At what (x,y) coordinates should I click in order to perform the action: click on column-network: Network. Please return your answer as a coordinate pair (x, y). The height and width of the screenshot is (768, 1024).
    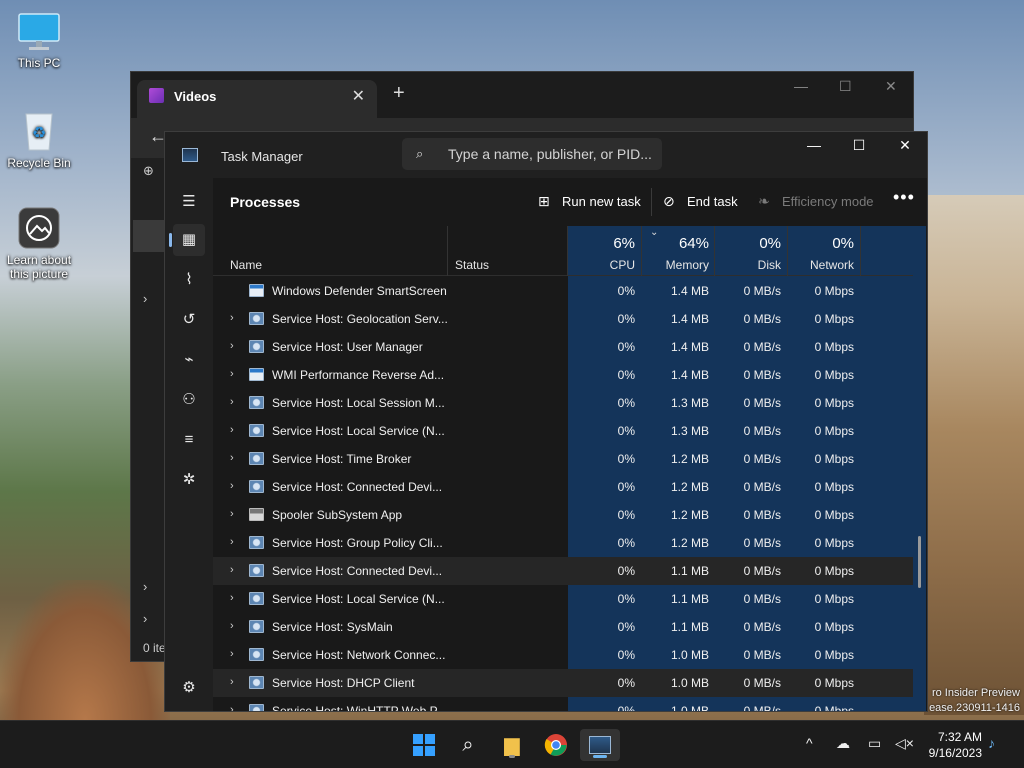
    Looking at the image, I should click on (814, 265).